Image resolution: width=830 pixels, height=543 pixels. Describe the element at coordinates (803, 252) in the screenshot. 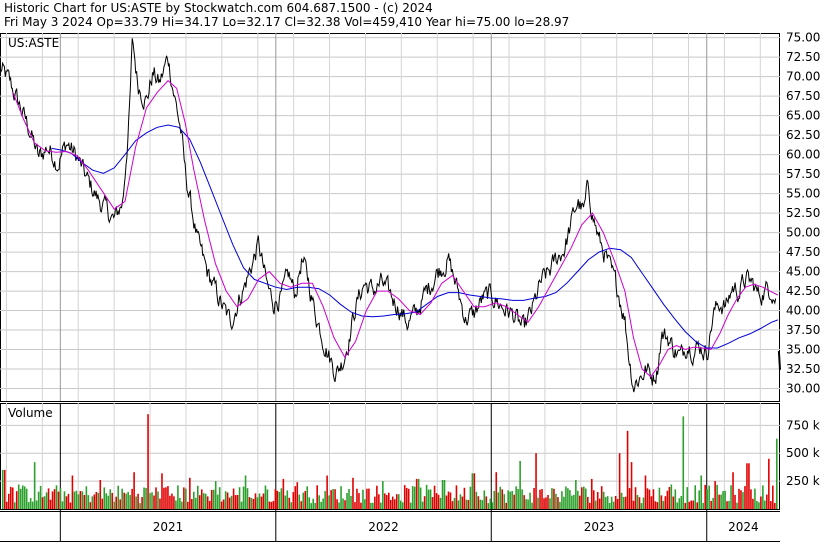

I see `price-tick-label: 47.50` at that location.